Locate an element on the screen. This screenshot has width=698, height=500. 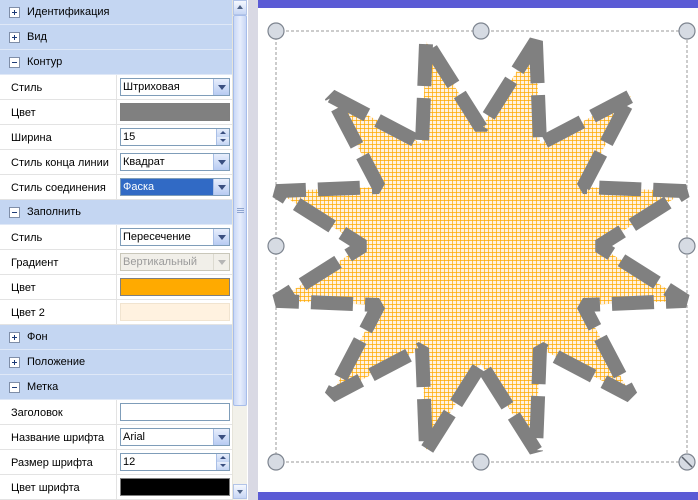
prop-contour-width: Ширина 15 is located at coordinates (116, 137).